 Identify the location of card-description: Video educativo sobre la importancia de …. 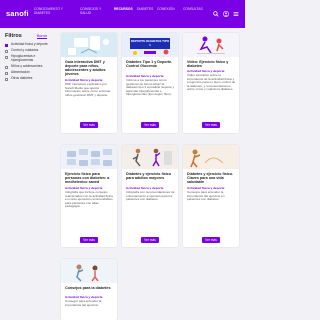
(211, 82).